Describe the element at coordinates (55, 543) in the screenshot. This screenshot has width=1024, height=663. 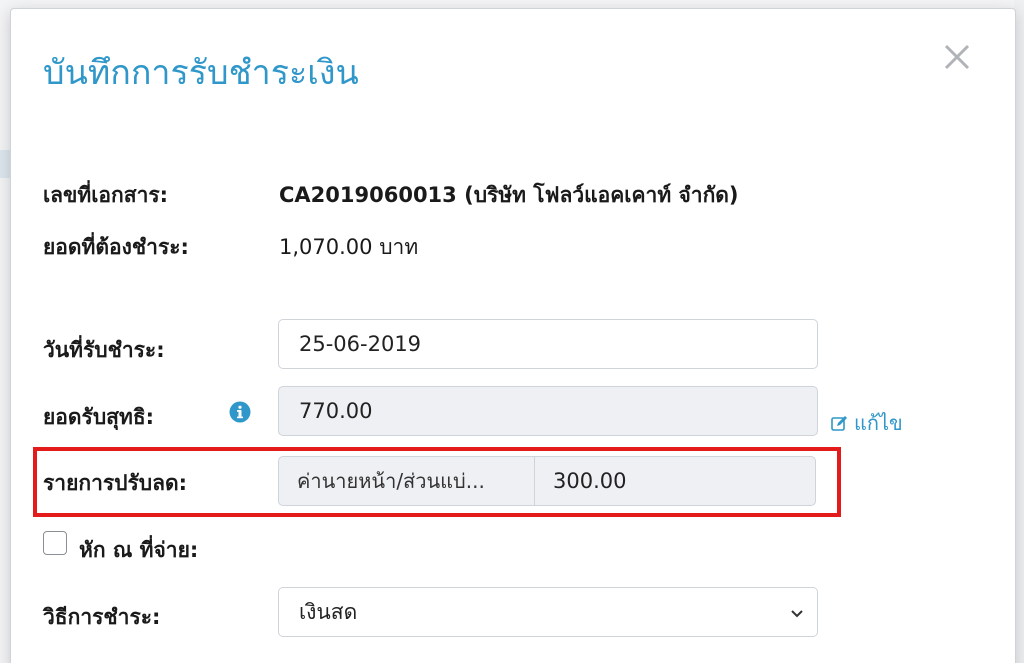
I see `withholding-checkbox` at that location.